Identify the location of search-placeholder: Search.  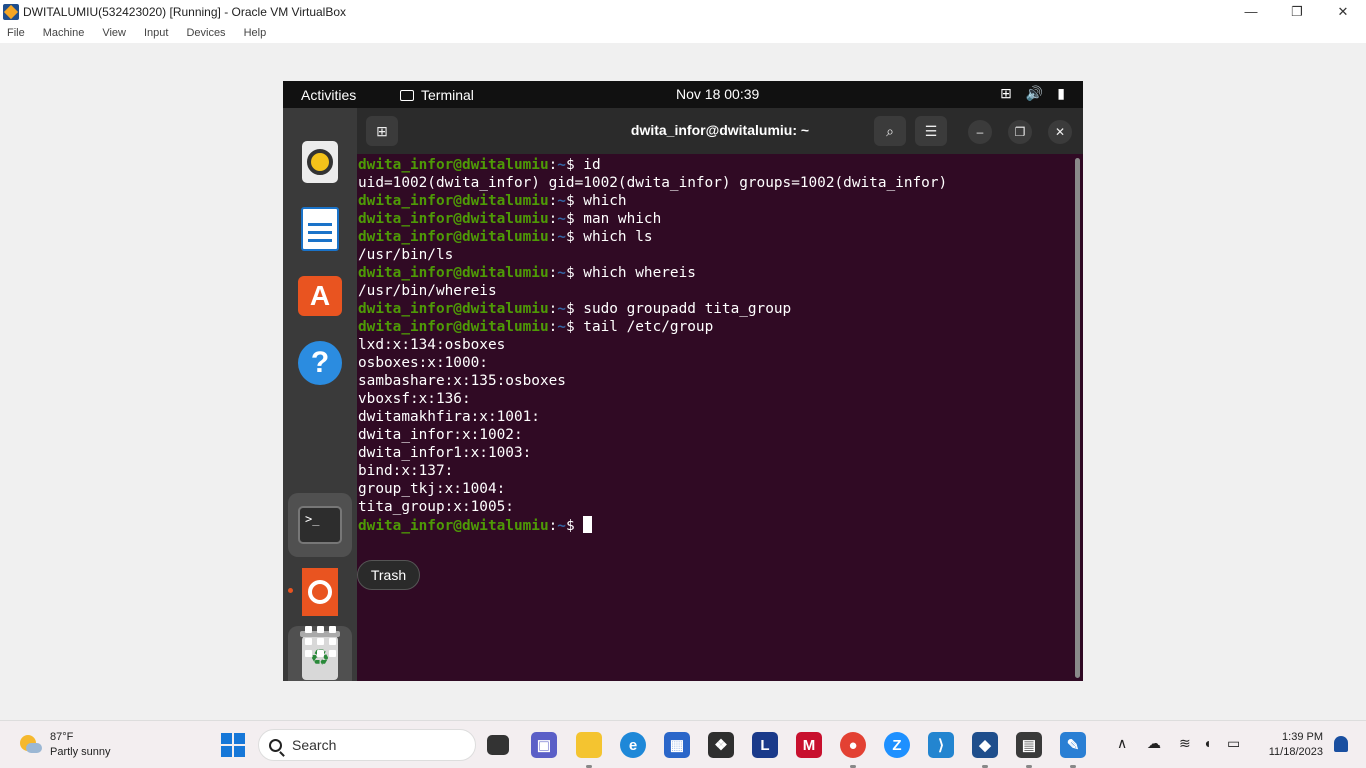
(314, 745).